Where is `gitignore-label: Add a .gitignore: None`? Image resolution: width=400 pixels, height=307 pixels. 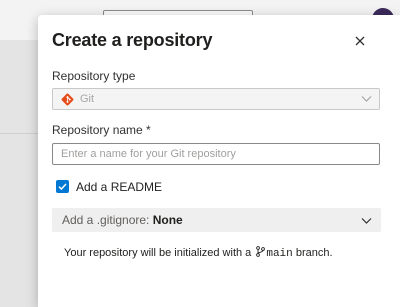 gitignore-label: Add a .gitignore: None is located at coordinates (122, 220).